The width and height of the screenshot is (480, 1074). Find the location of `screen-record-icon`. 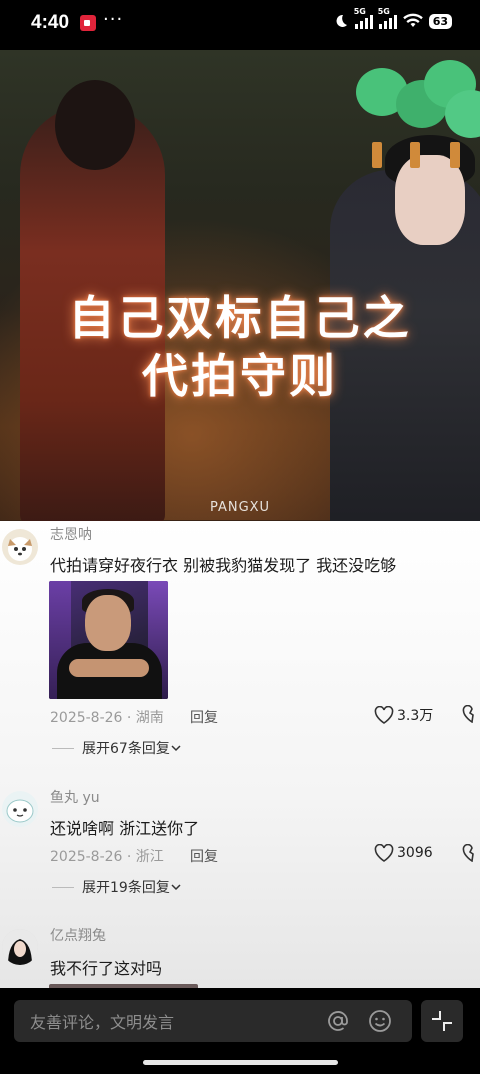

screen-record-icon is located at coordinates (88, 23).